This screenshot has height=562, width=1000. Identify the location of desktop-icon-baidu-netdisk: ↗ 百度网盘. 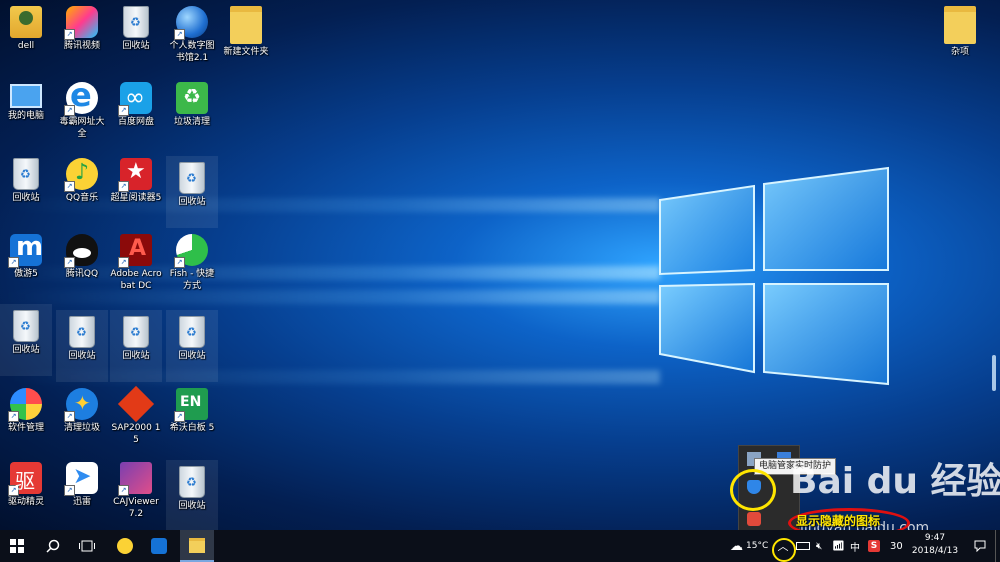
(136, 112).